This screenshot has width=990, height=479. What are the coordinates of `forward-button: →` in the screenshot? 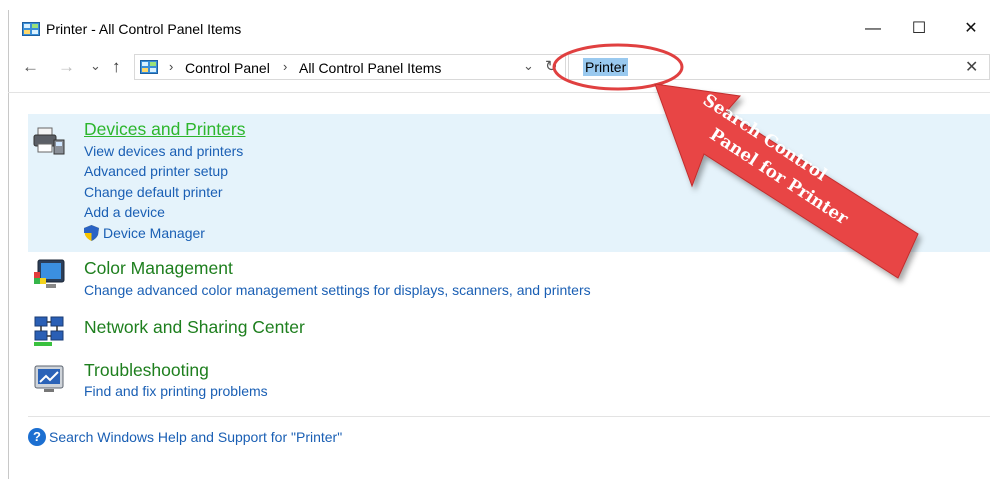 It's located at (66, 67).